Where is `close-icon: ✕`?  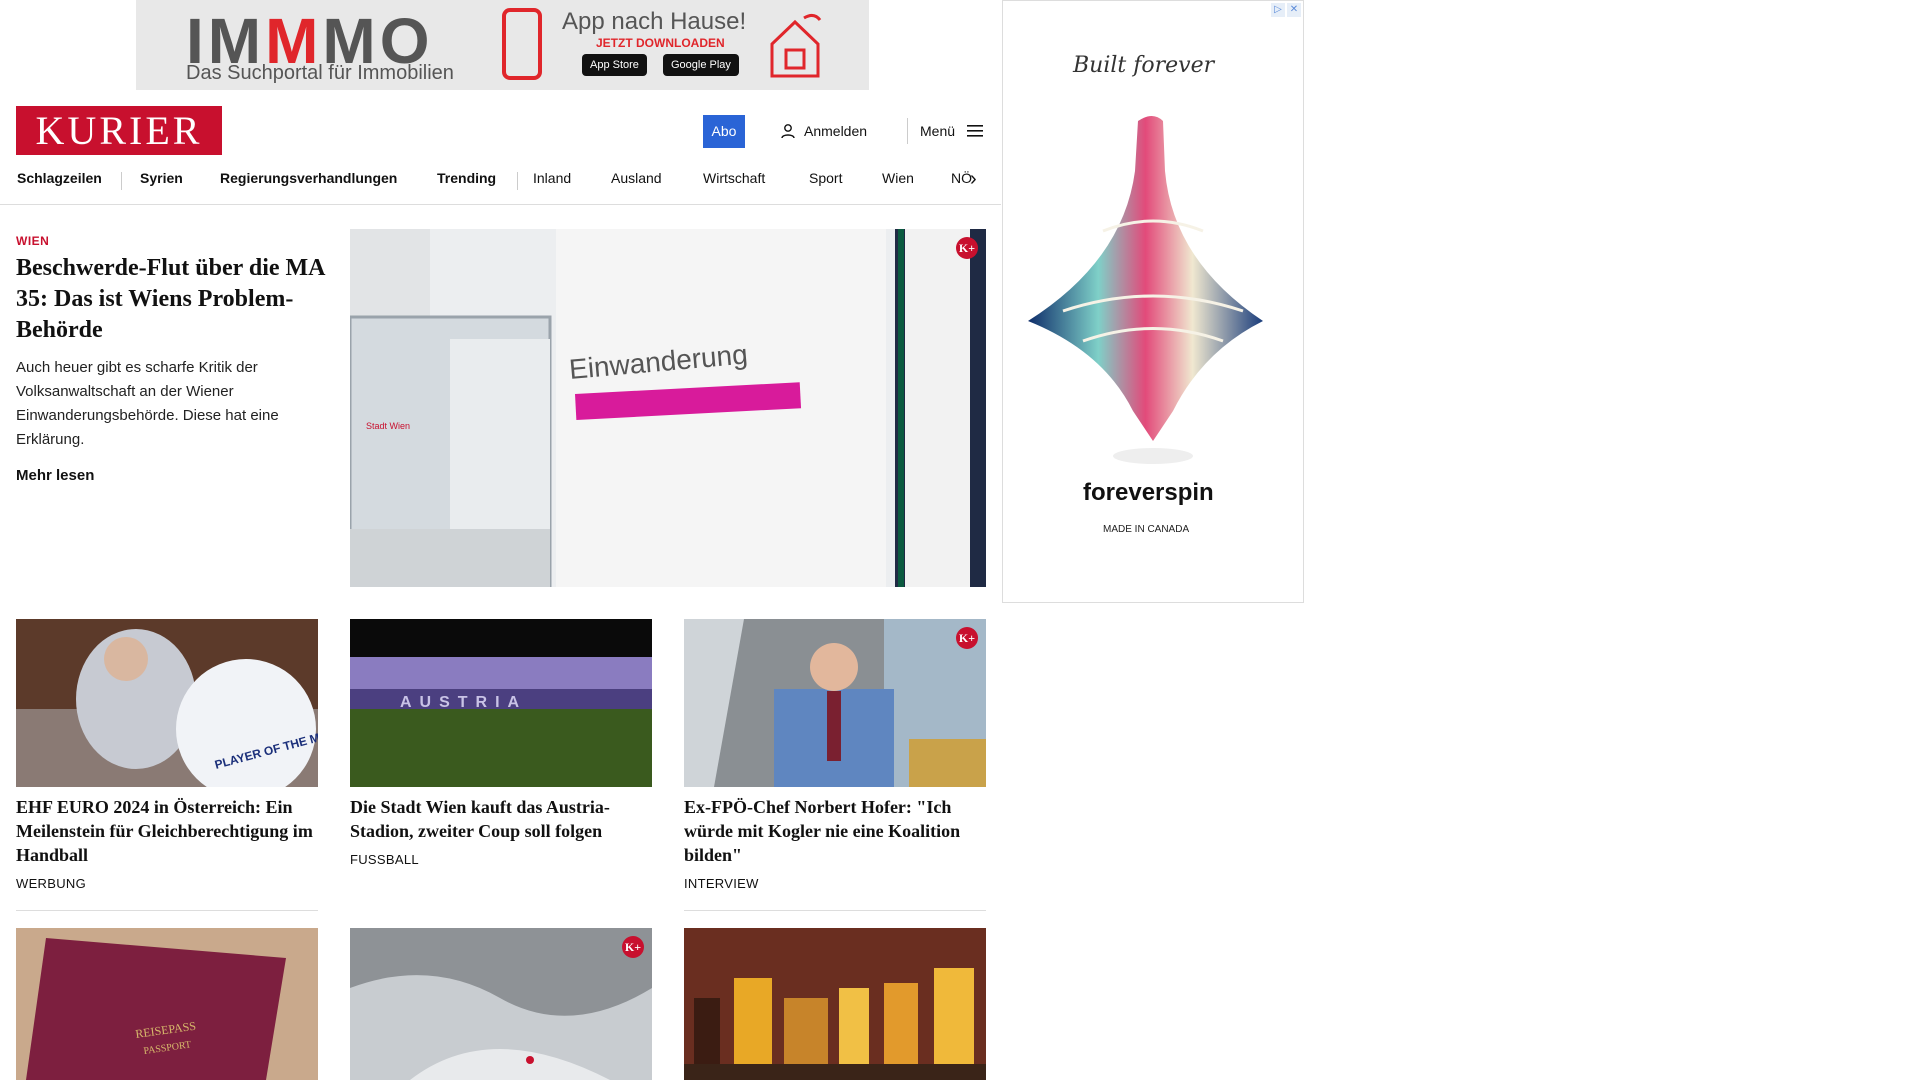
close-icon: ✕ is located at coordinates (1294, 10).